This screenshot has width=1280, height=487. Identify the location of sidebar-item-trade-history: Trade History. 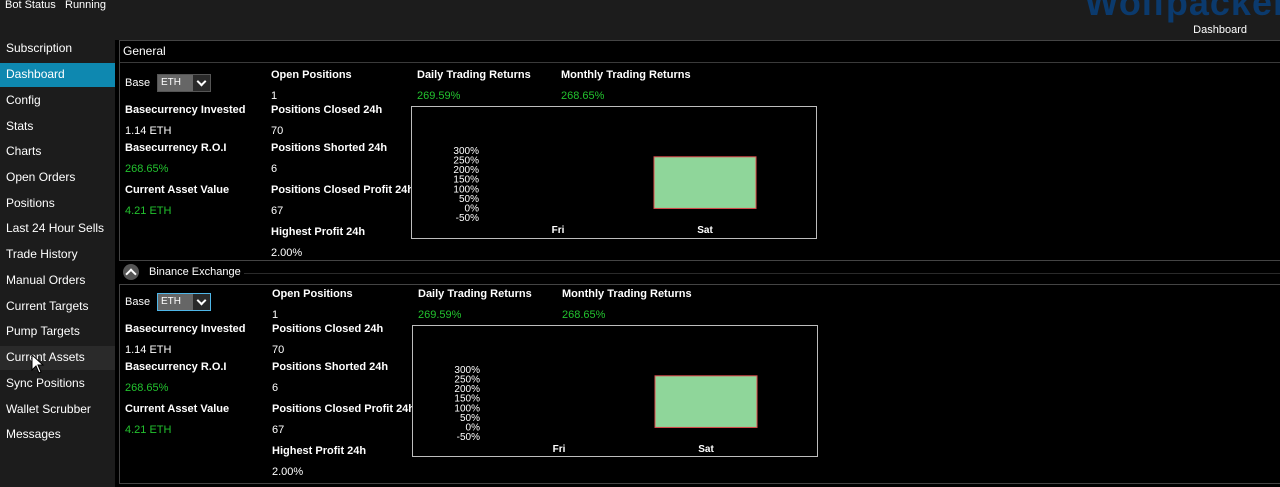
(57, 255).